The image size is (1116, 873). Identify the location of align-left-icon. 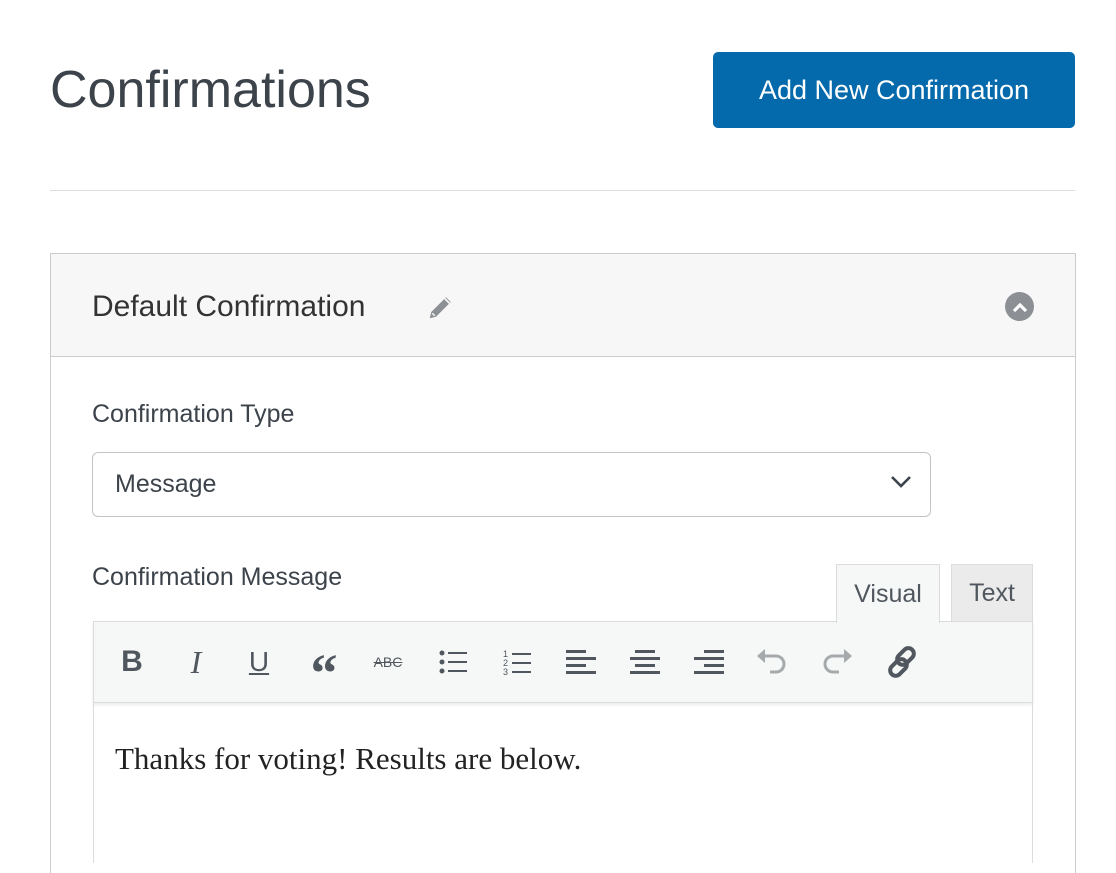
(581, 662).